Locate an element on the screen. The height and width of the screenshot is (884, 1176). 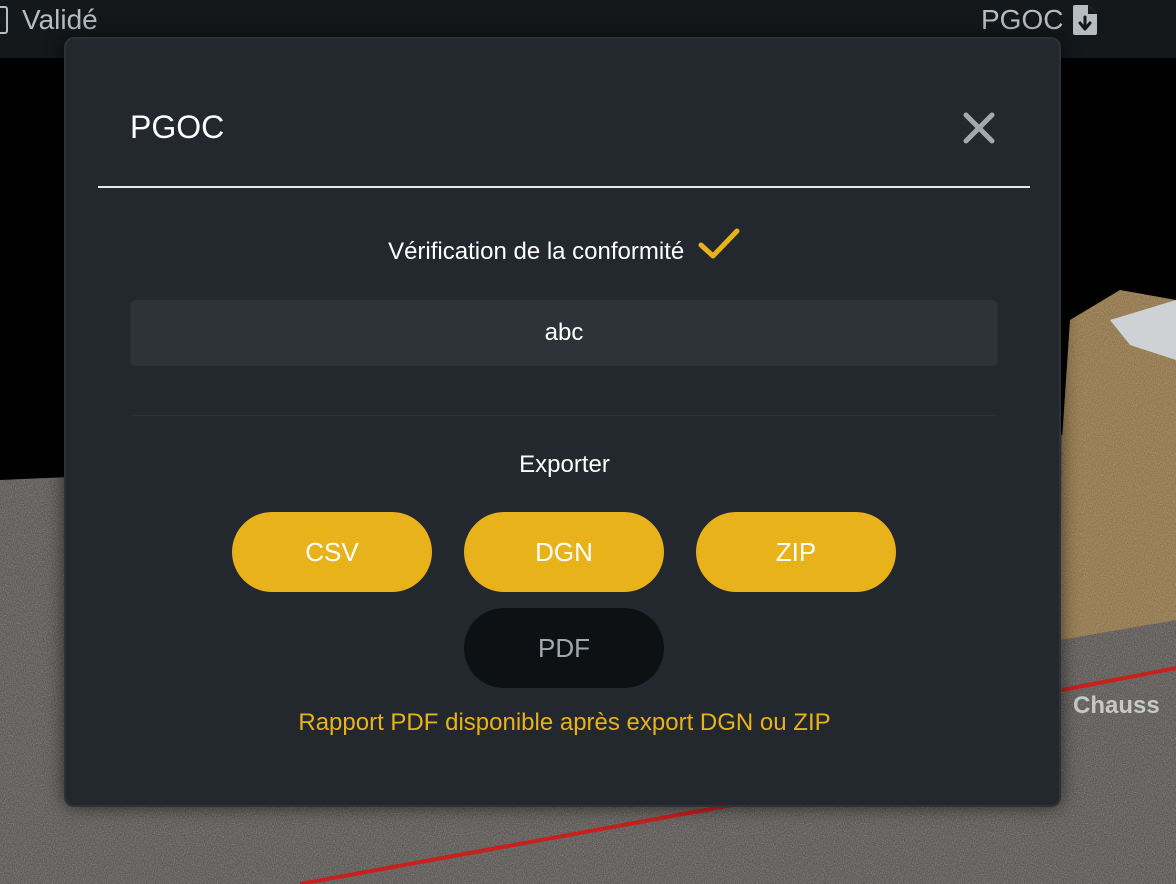
export-dgn-button: DGN is located at coordinates (564, 552).